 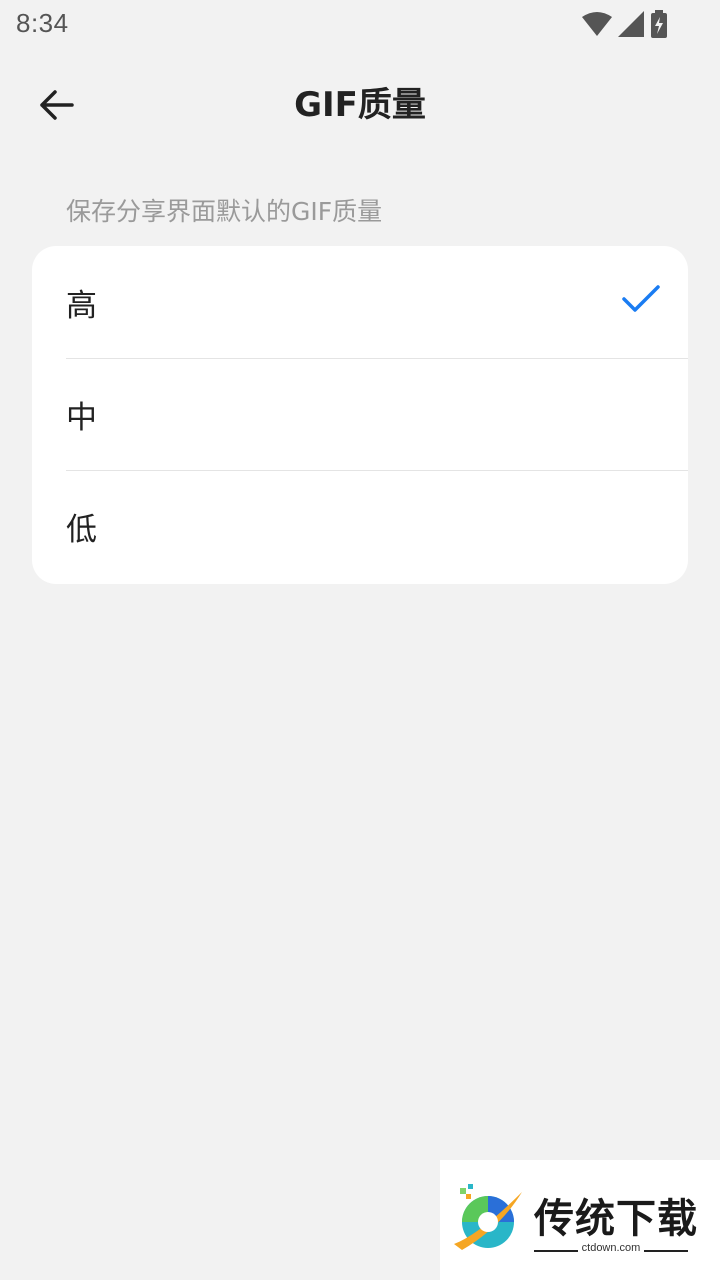 I want to click on status-time: 8:34, so click(x=42, y=23).